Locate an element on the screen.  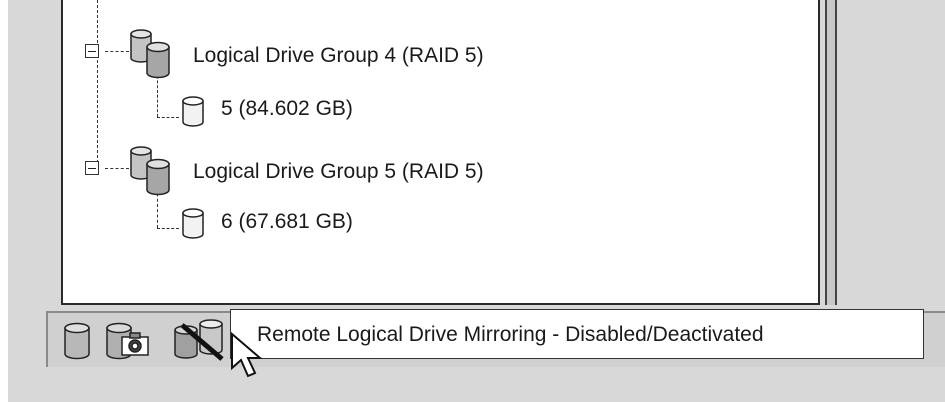
tree-node-group-5-label: Logical Drive Group 5 (RAID 5) is located at coordinates (338, 172).